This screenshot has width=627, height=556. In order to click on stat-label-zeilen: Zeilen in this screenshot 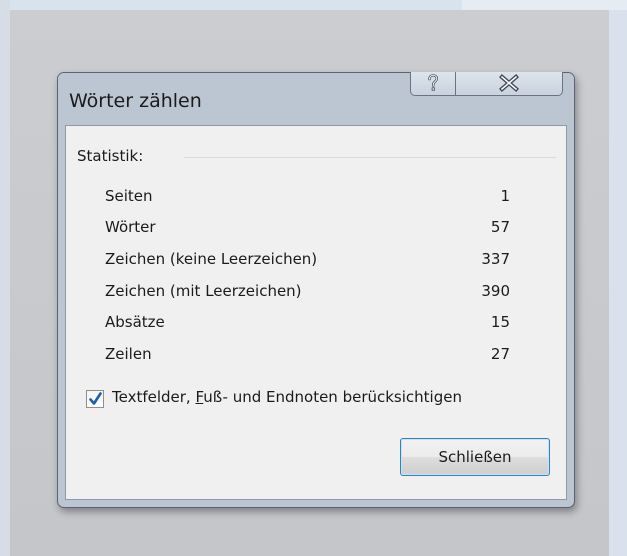, I will do `click(128, 354)`.